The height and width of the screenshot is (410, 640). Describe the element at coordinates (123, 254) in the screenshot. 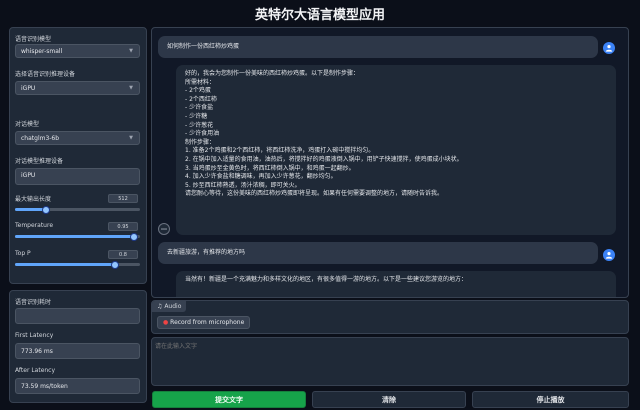

I see `top-p-number: 0.8` at that location.